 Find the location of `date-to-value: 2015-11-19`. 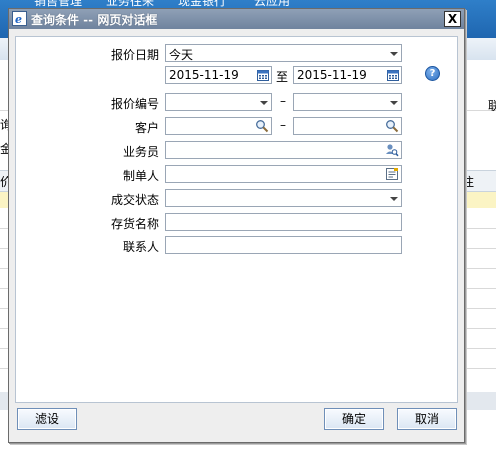

date-to-value: 2015-11-19 is located at coordinates (332, 75).